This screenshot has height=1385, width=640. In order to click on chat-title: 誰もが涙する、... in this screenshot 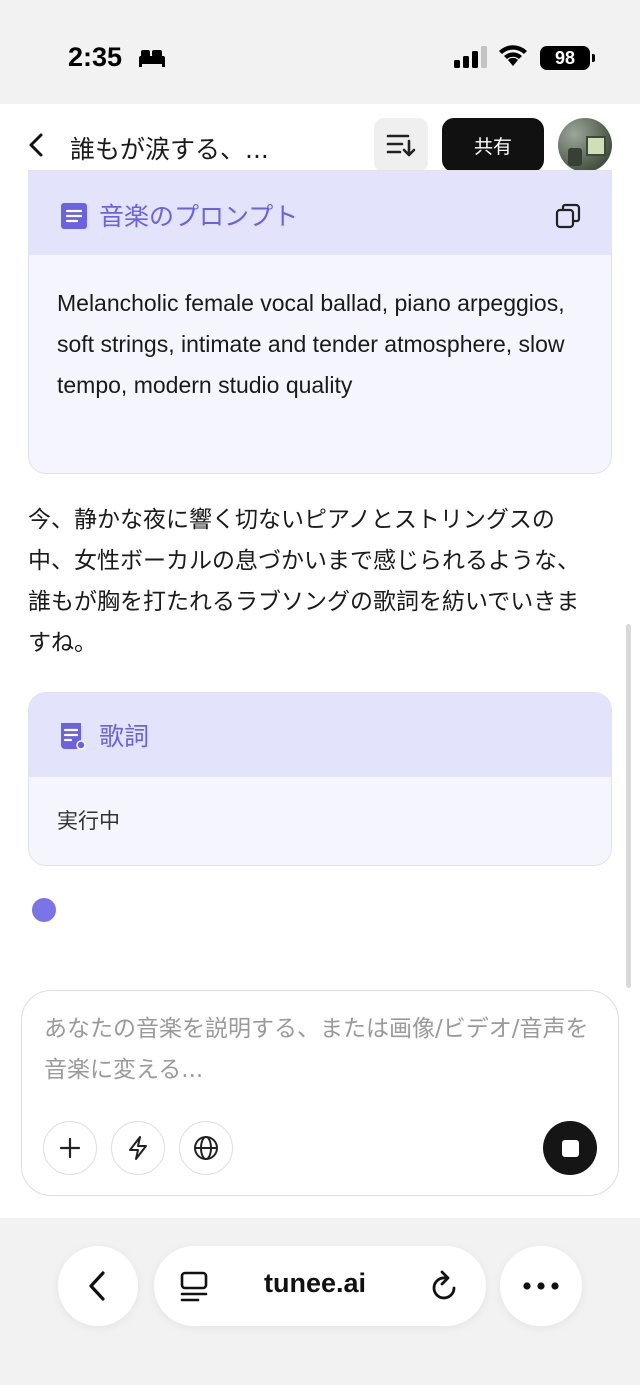, I will do `click(169, 148)`.